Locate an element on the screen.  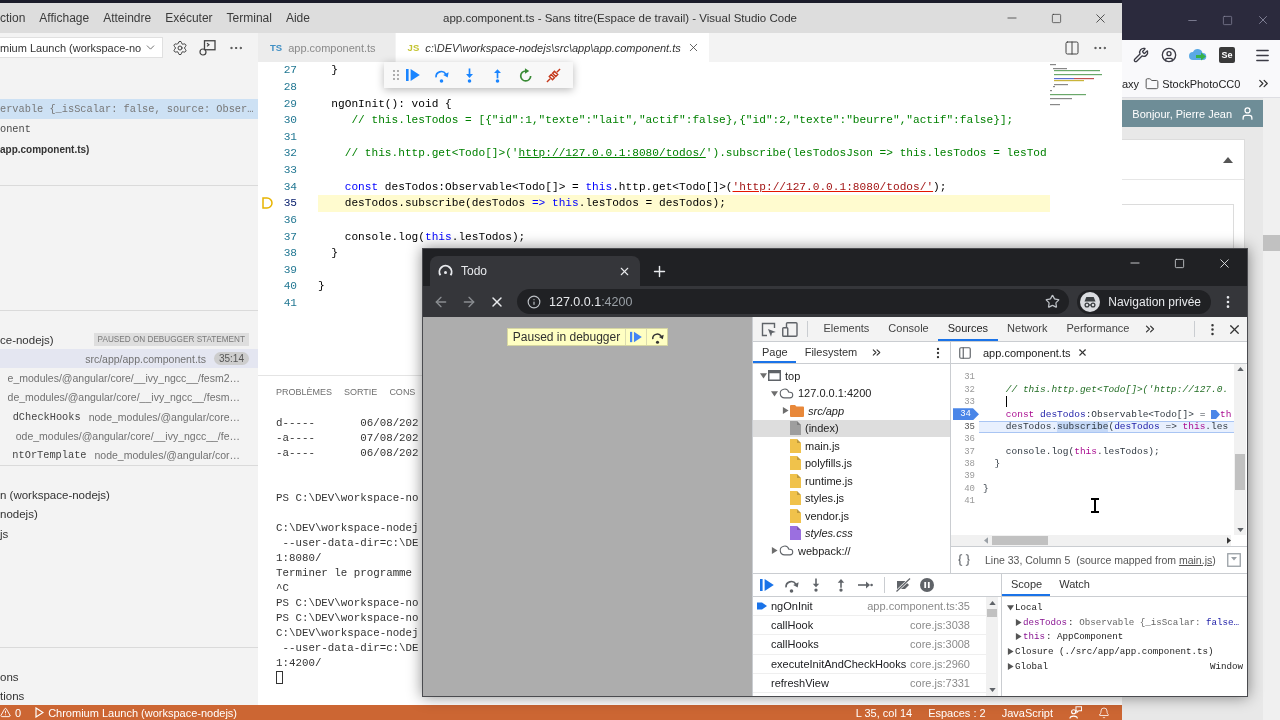
file-tree-item: top is located at coordinates (851, 376).